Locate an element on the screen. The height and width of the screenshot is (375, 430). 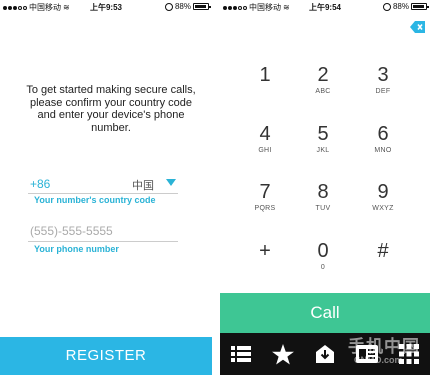
key-4: 4 GHI is located at coordinates (265, 138).